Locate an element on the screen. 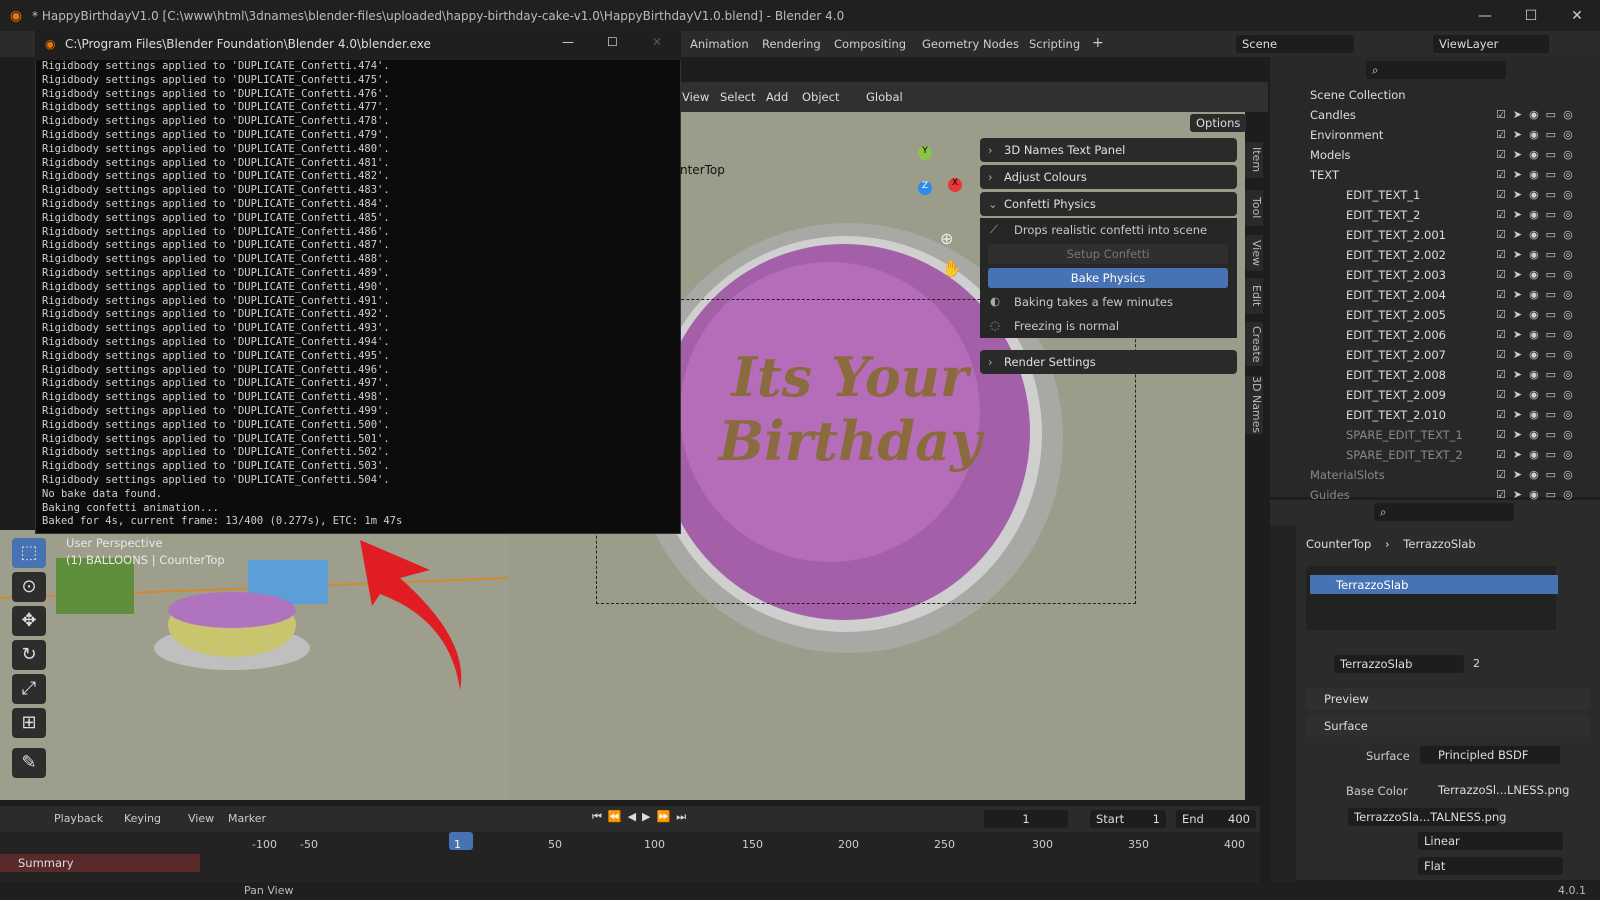 The width and height of the screenshot is (1600, 900). outliner-row: EDIT_TEXT_1 ☑➤◉▭◎ is located at coordinates (1435, 195).